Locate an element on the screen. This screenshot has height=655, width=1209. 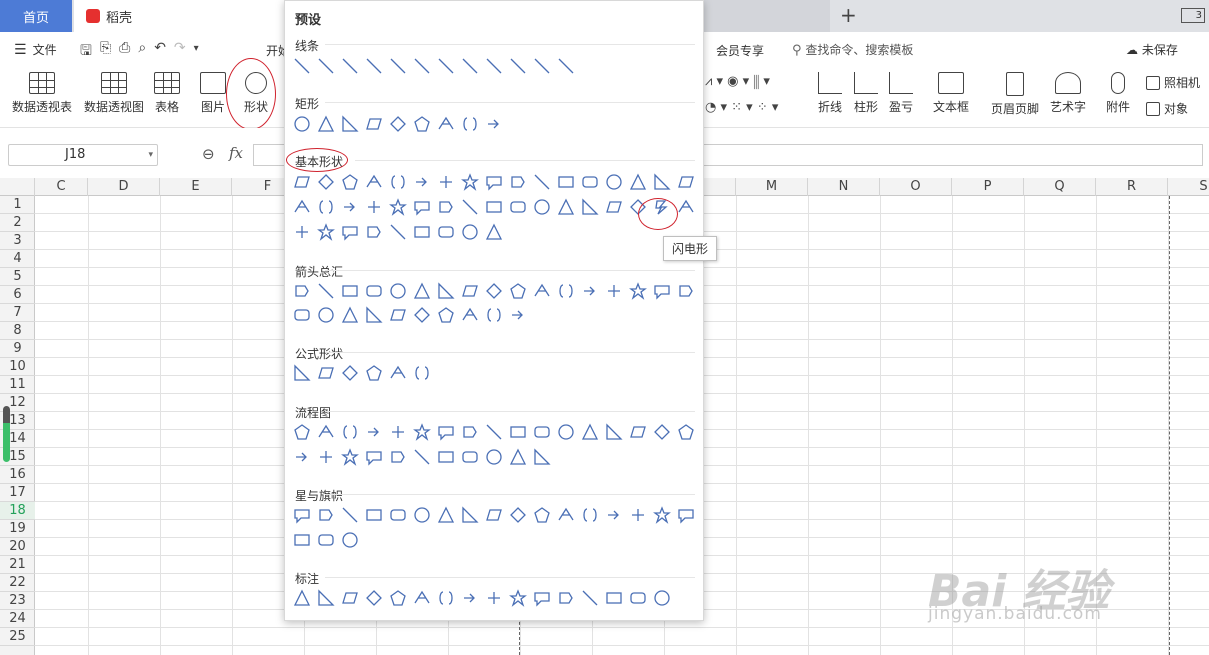
textbox-button: 文本框 is located at coordinates (951, 93).